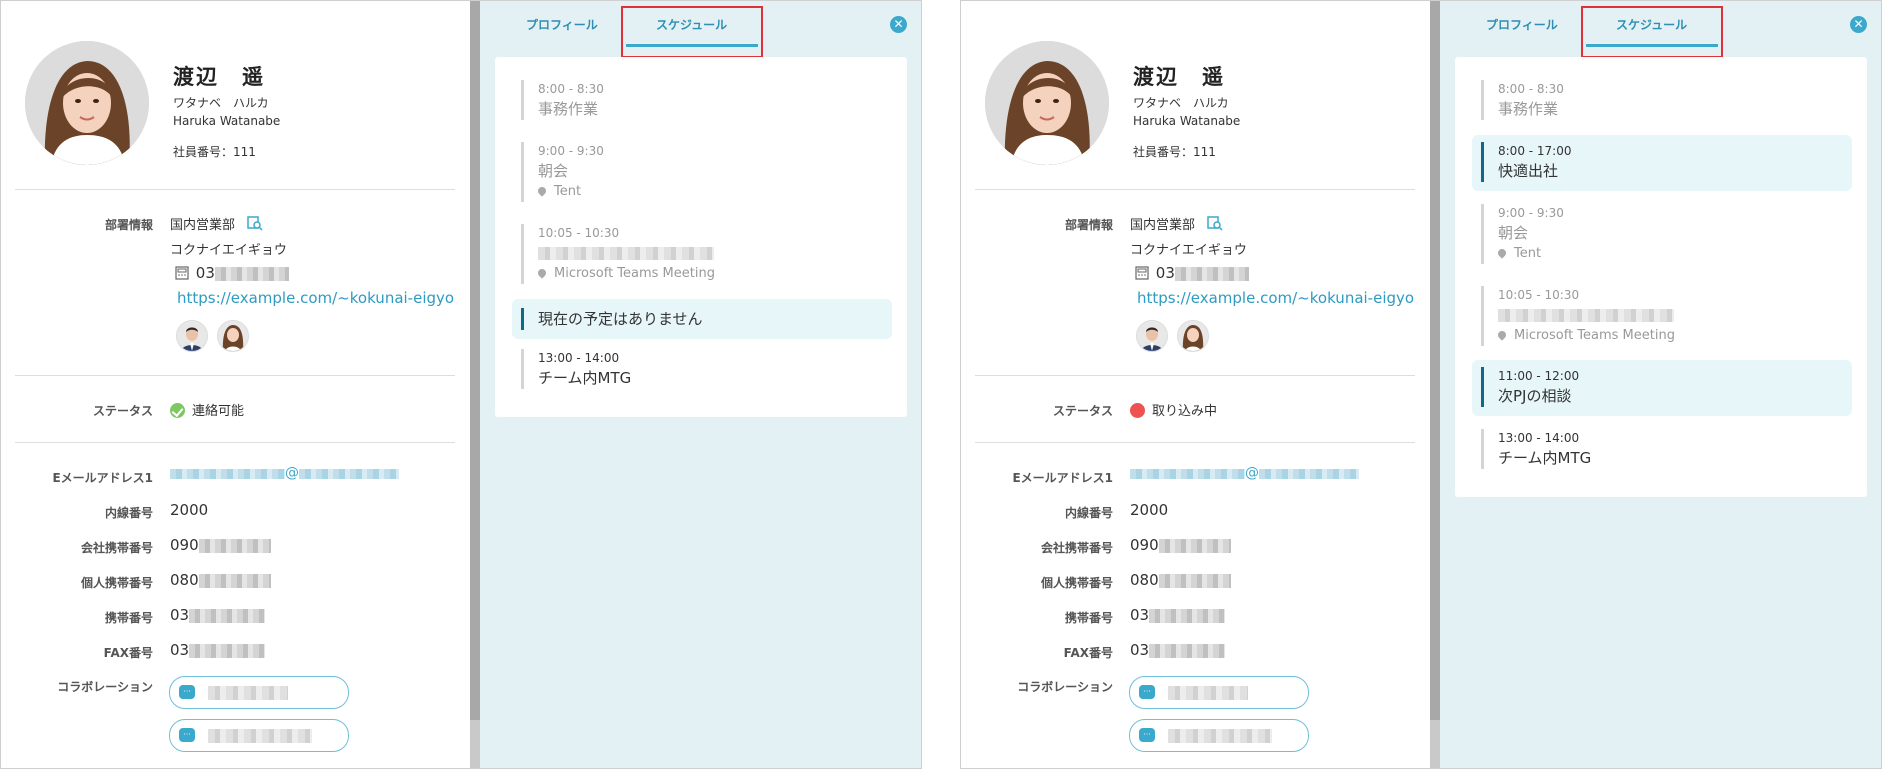 Image resolution: width=1883 pixels, height=769 pixels. Describe the element at coordinates (1144, 580) in the screenshot. I see `private-mobile-prefix: 080` at that location.